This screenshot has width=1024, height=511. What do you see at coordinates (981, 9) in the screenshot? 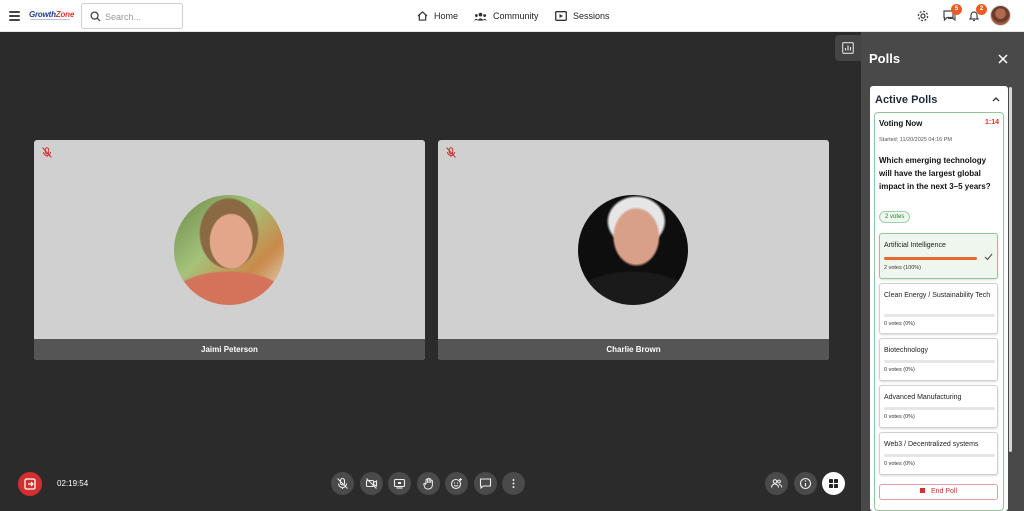
I see `notifications-badge: 2` at bounding box center [981, 9].